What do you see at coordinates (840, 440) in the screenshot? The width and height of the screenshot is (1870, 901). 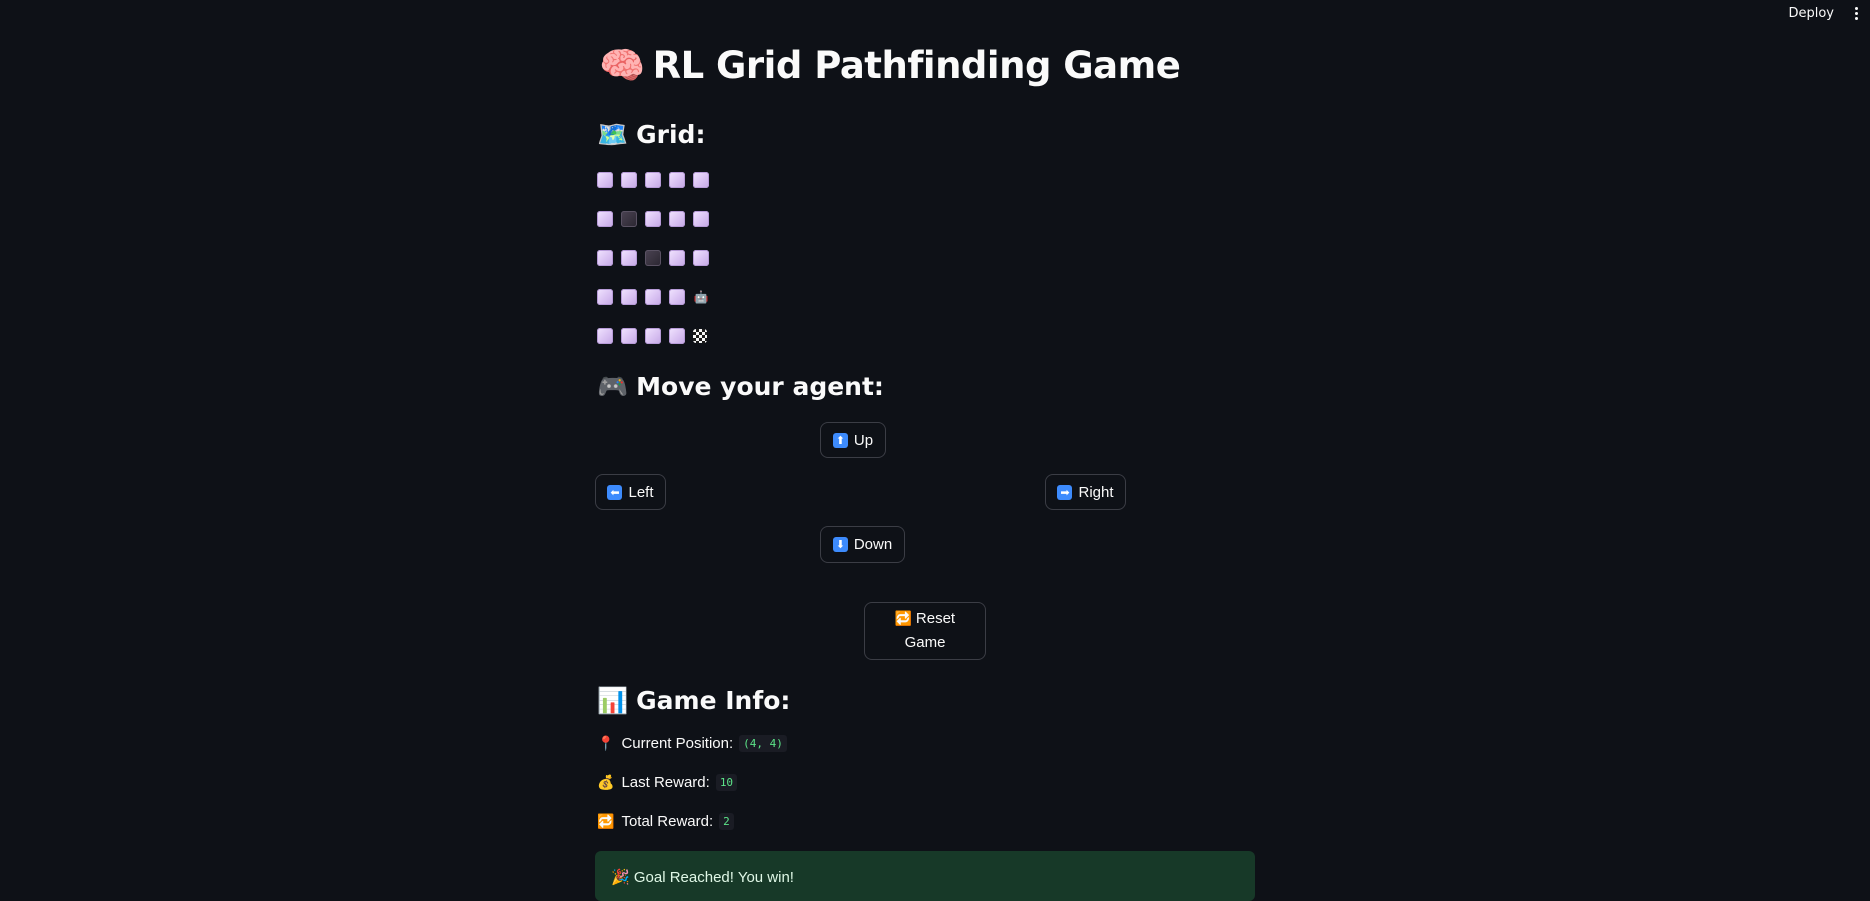 I see `arrow-up-icon: ⬆` at bounding box center [840, 440].